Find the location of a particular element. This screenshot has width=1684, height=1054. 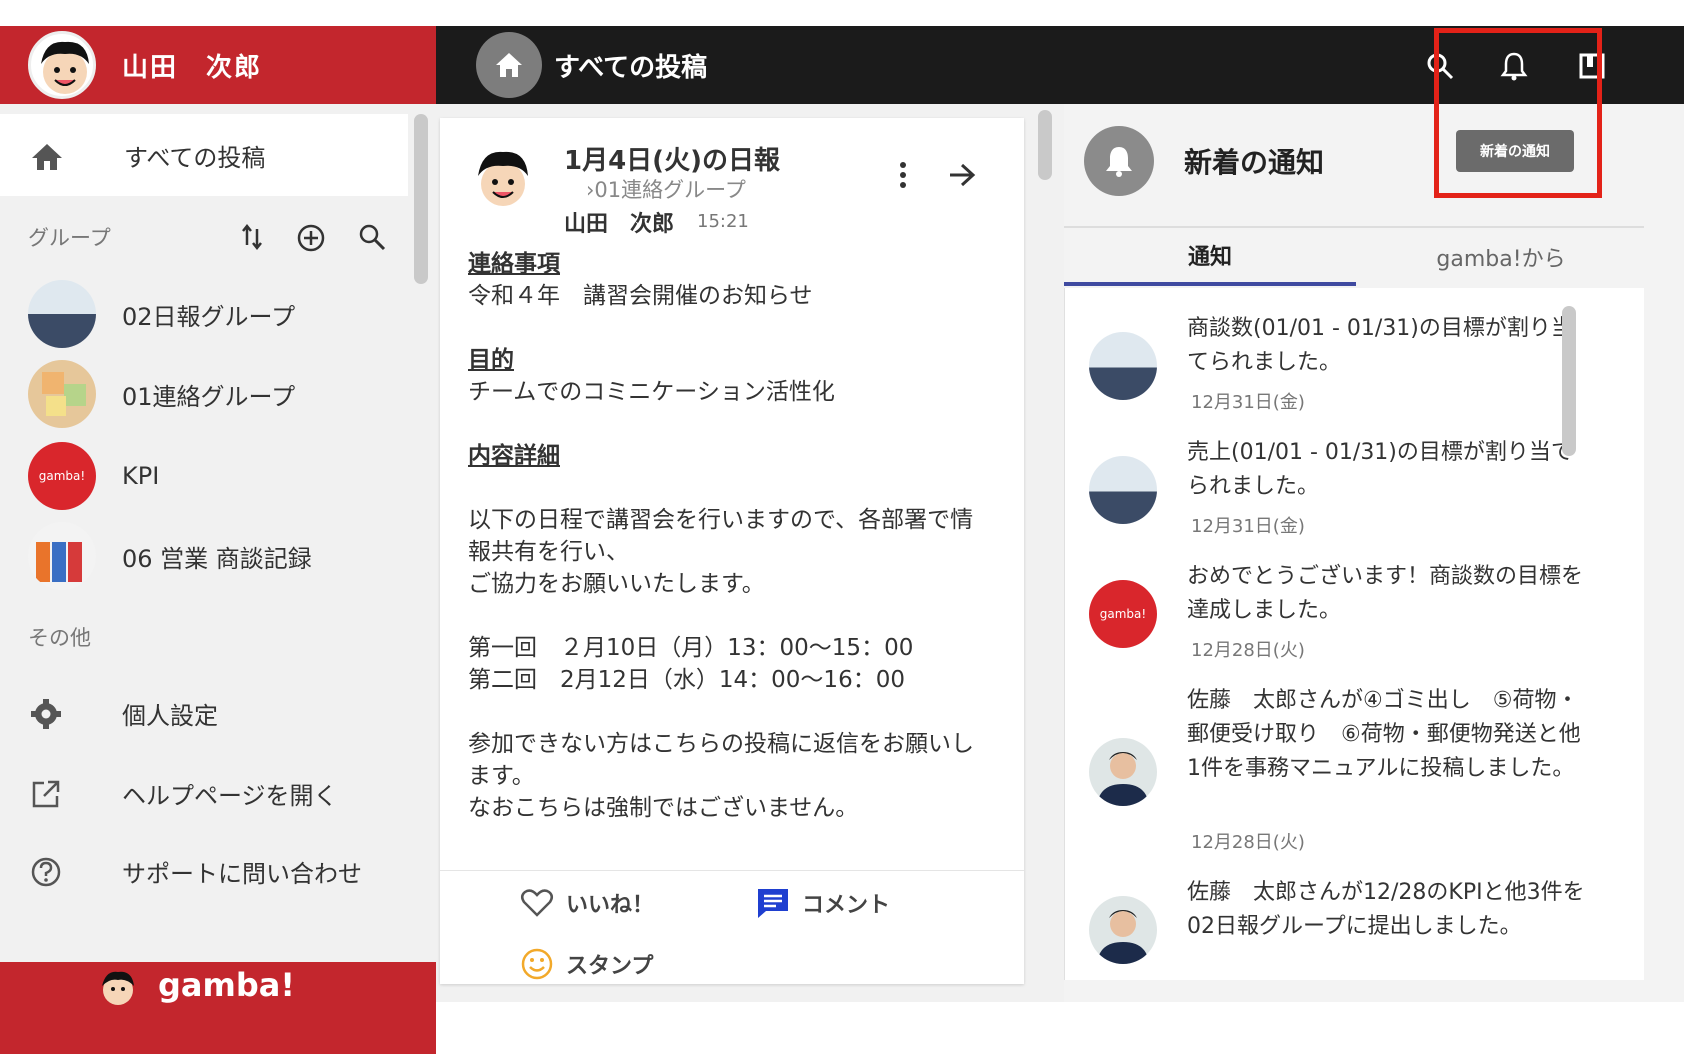

smiley-icon is located at coordinates (537, 964).